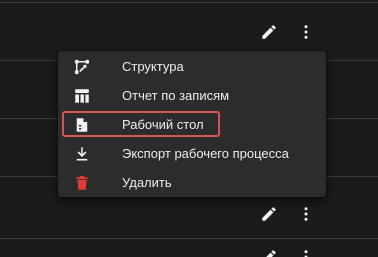  I want to click on menu-item-label: Рабочий стол, so click(163, 124).